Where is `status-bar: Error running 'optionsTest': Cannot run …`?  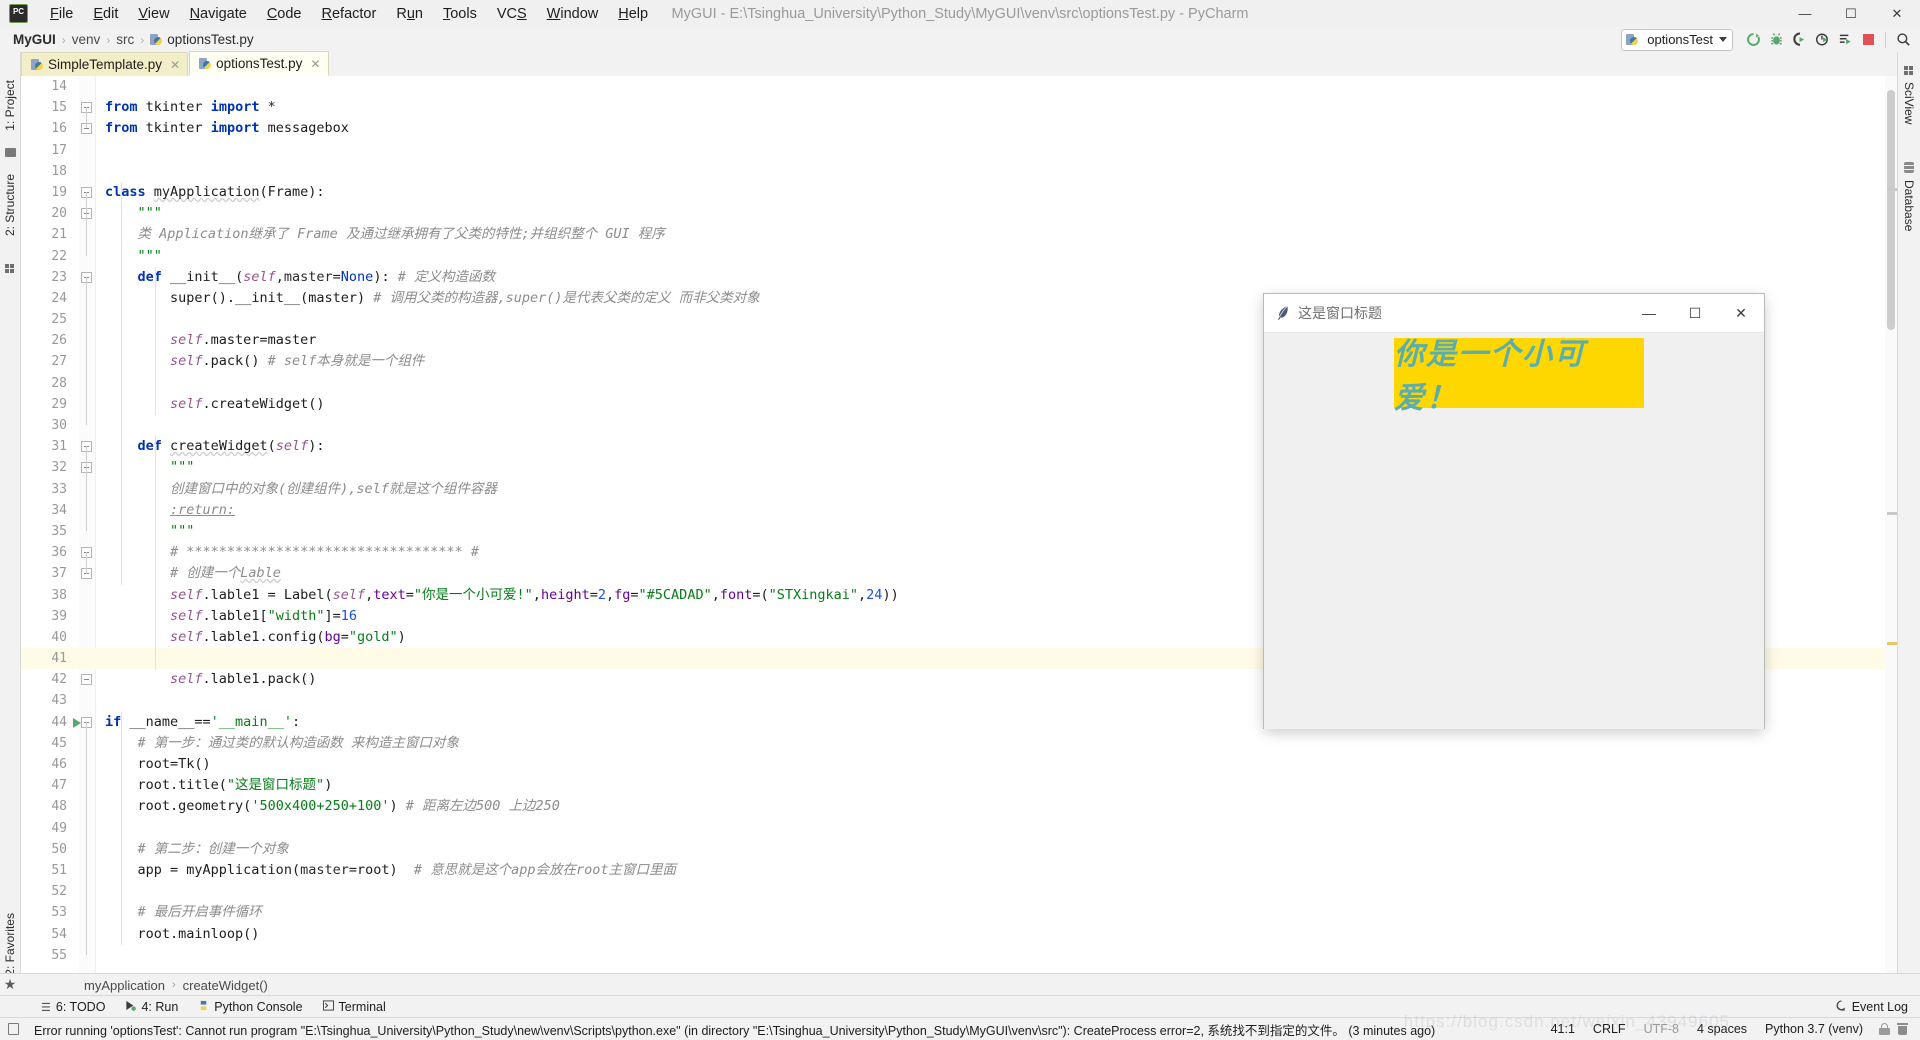
status-bar: Error running 'optionsTest': Cannot run … is located at coordinates (960, 1028).